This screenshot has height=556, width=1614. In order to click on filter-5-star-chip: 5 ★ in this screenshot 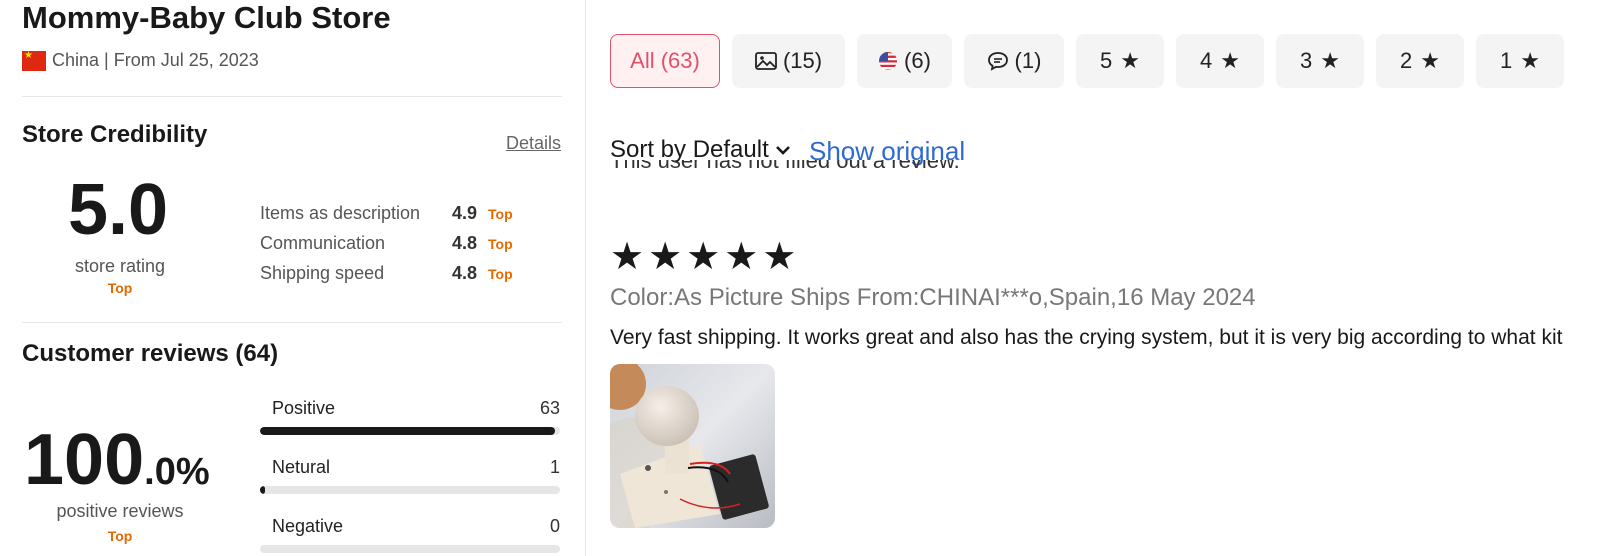, I will do `click(1120, 61)`.